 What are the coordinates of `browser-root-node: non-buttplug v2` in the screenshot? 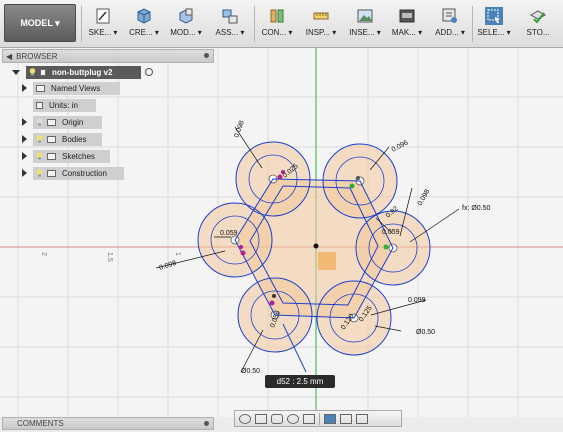 It's located at (82, 72).